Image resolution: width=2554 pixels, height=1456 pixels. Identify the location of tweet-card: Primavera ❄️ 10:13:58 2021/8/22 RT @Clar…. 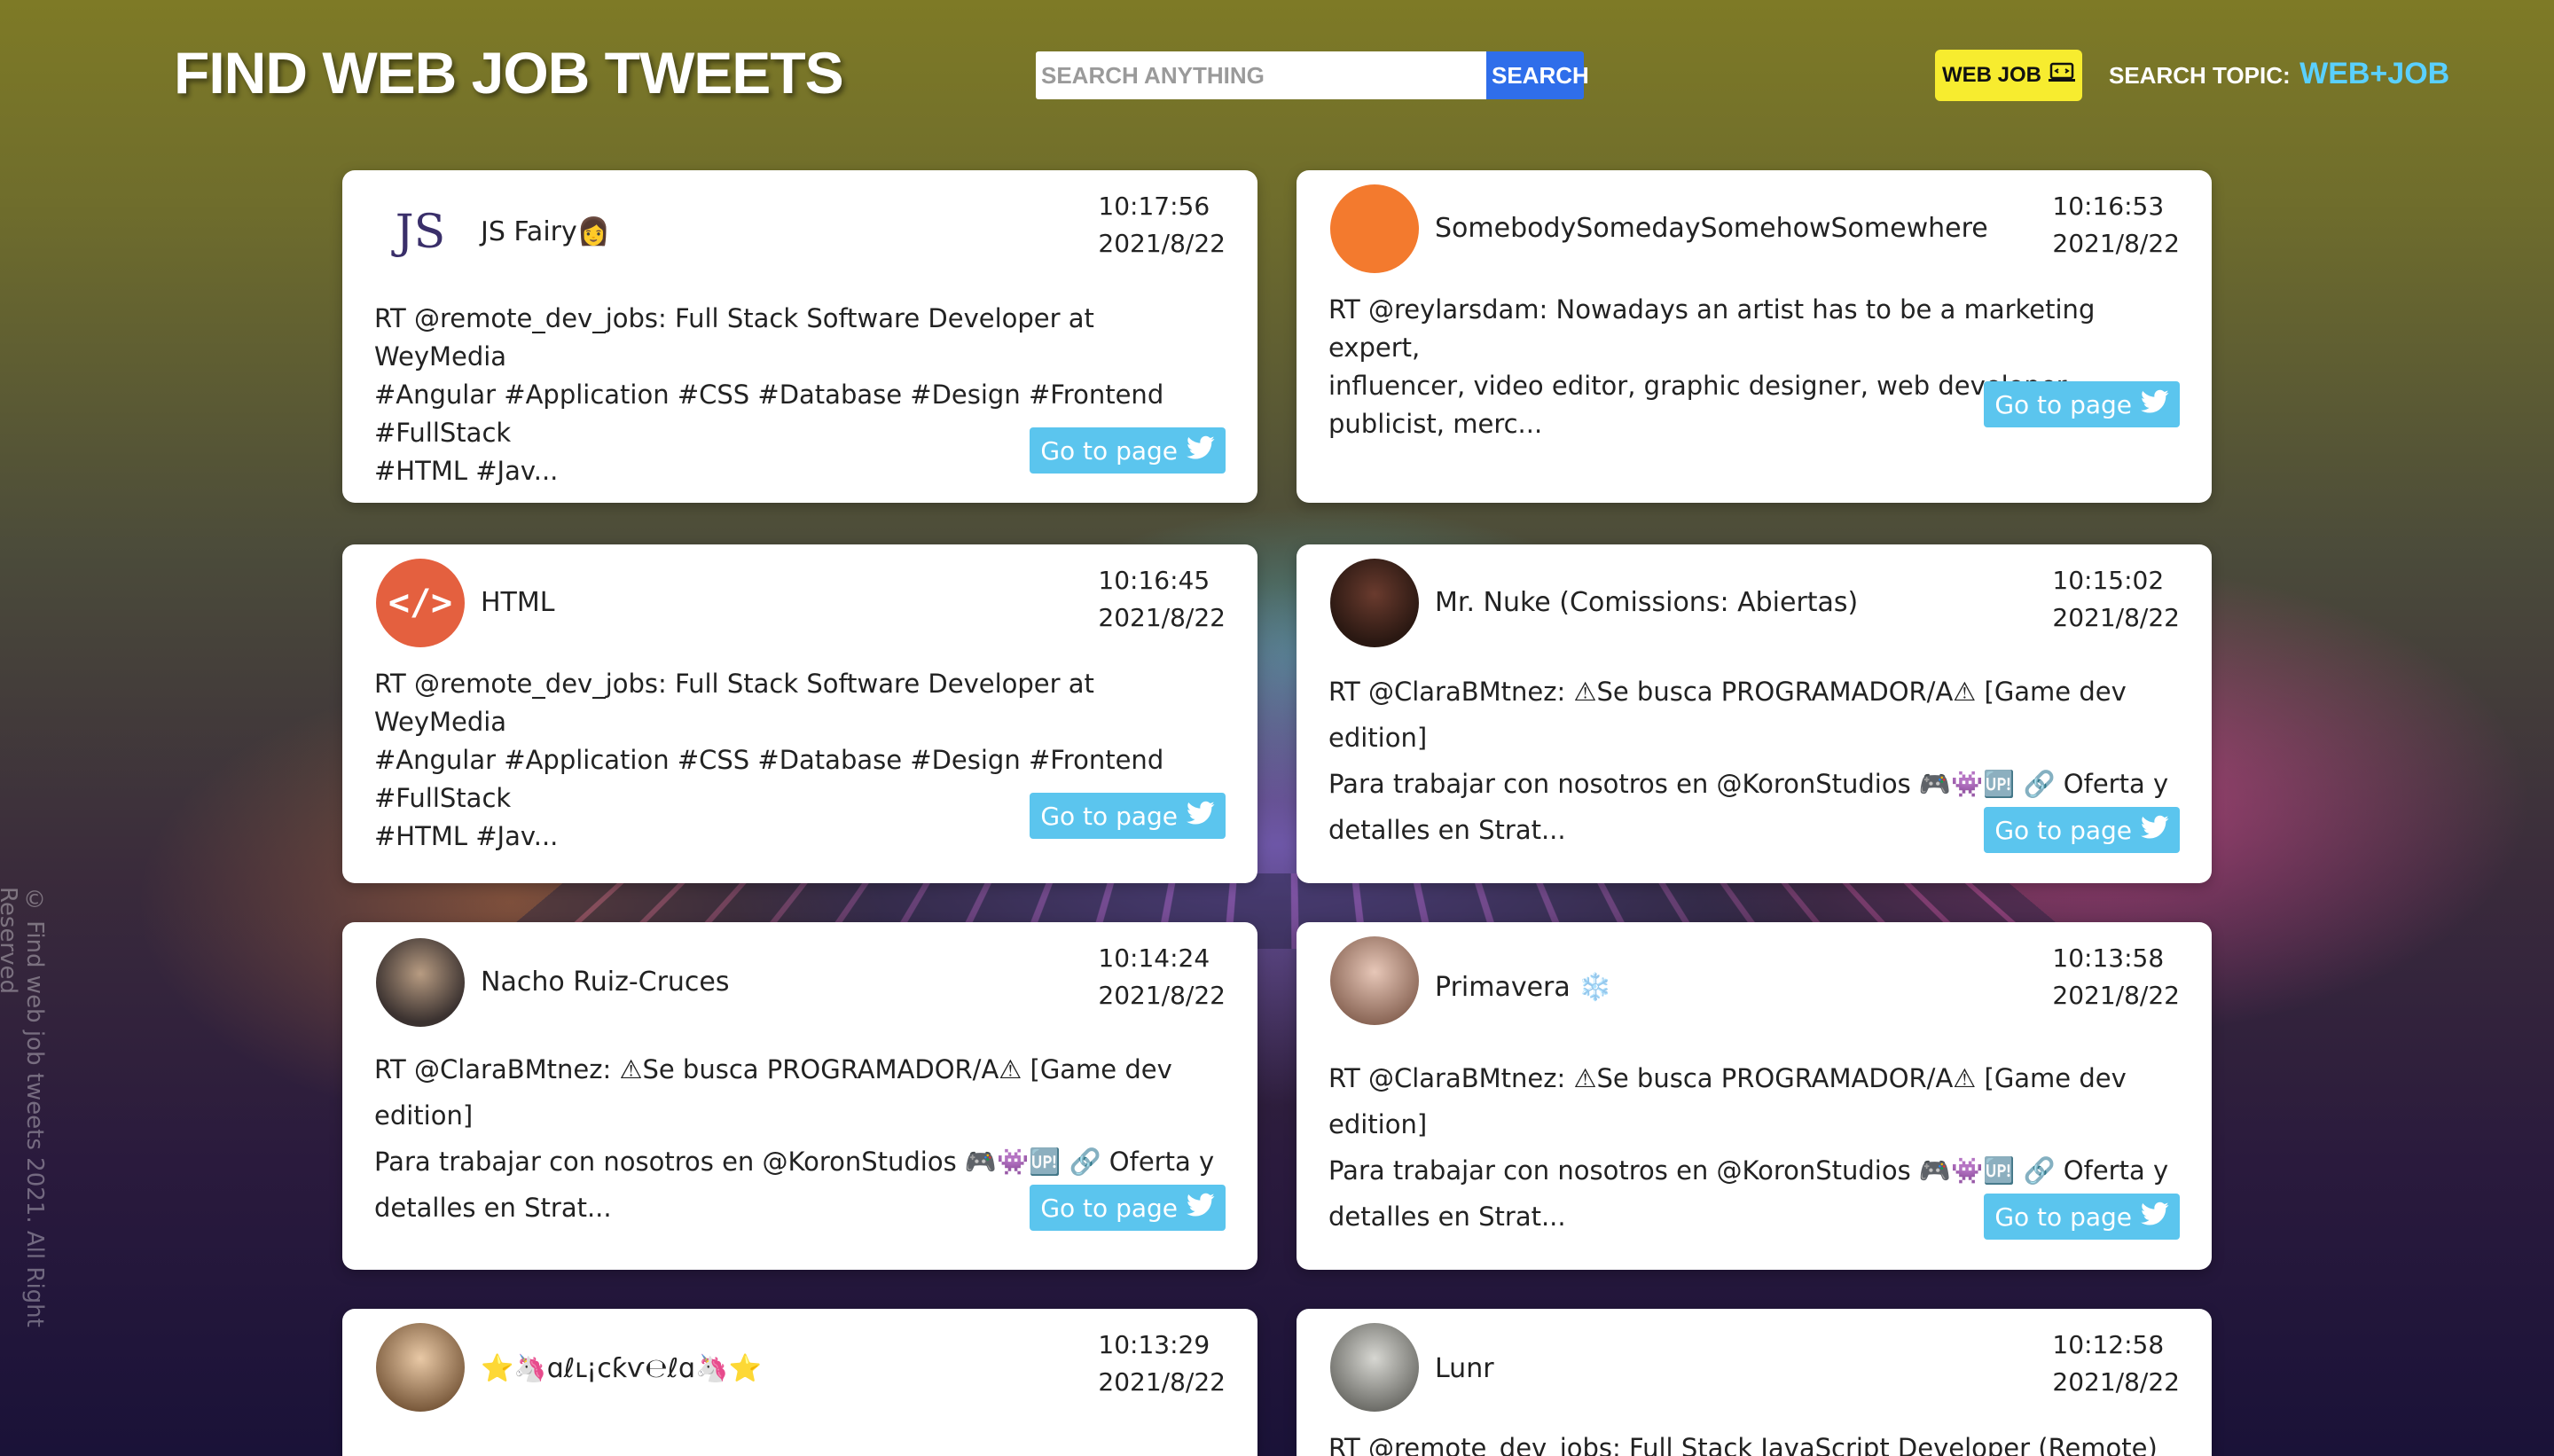
(1754, 1096).